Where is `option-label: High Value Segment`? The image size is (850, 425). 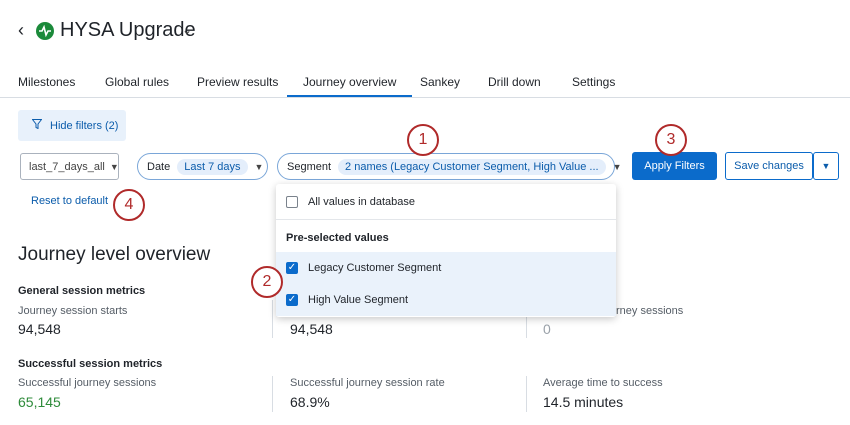 option-label: High Value Segment is located at coordinates (358, 300).